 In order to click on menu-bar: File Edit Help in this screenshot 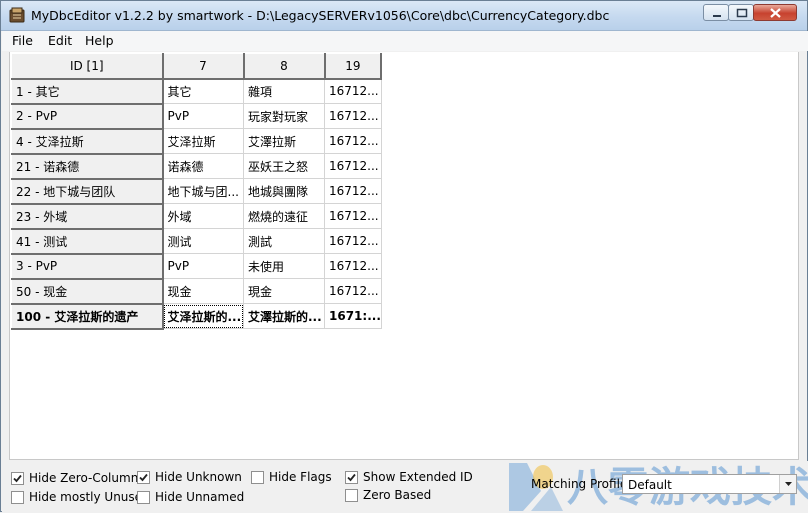, I will do `click(405, 41)`.